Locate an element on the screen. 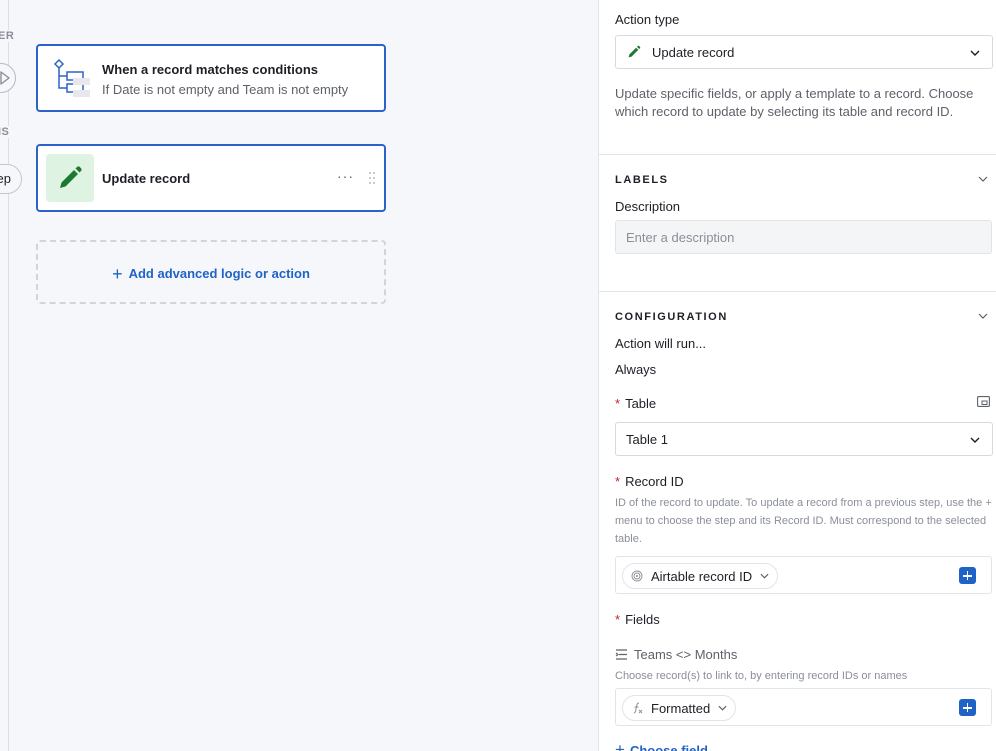 Image resolution: width=996 pixels, height=751 pixels. open-table-icon is located at coordinates (983, 401).